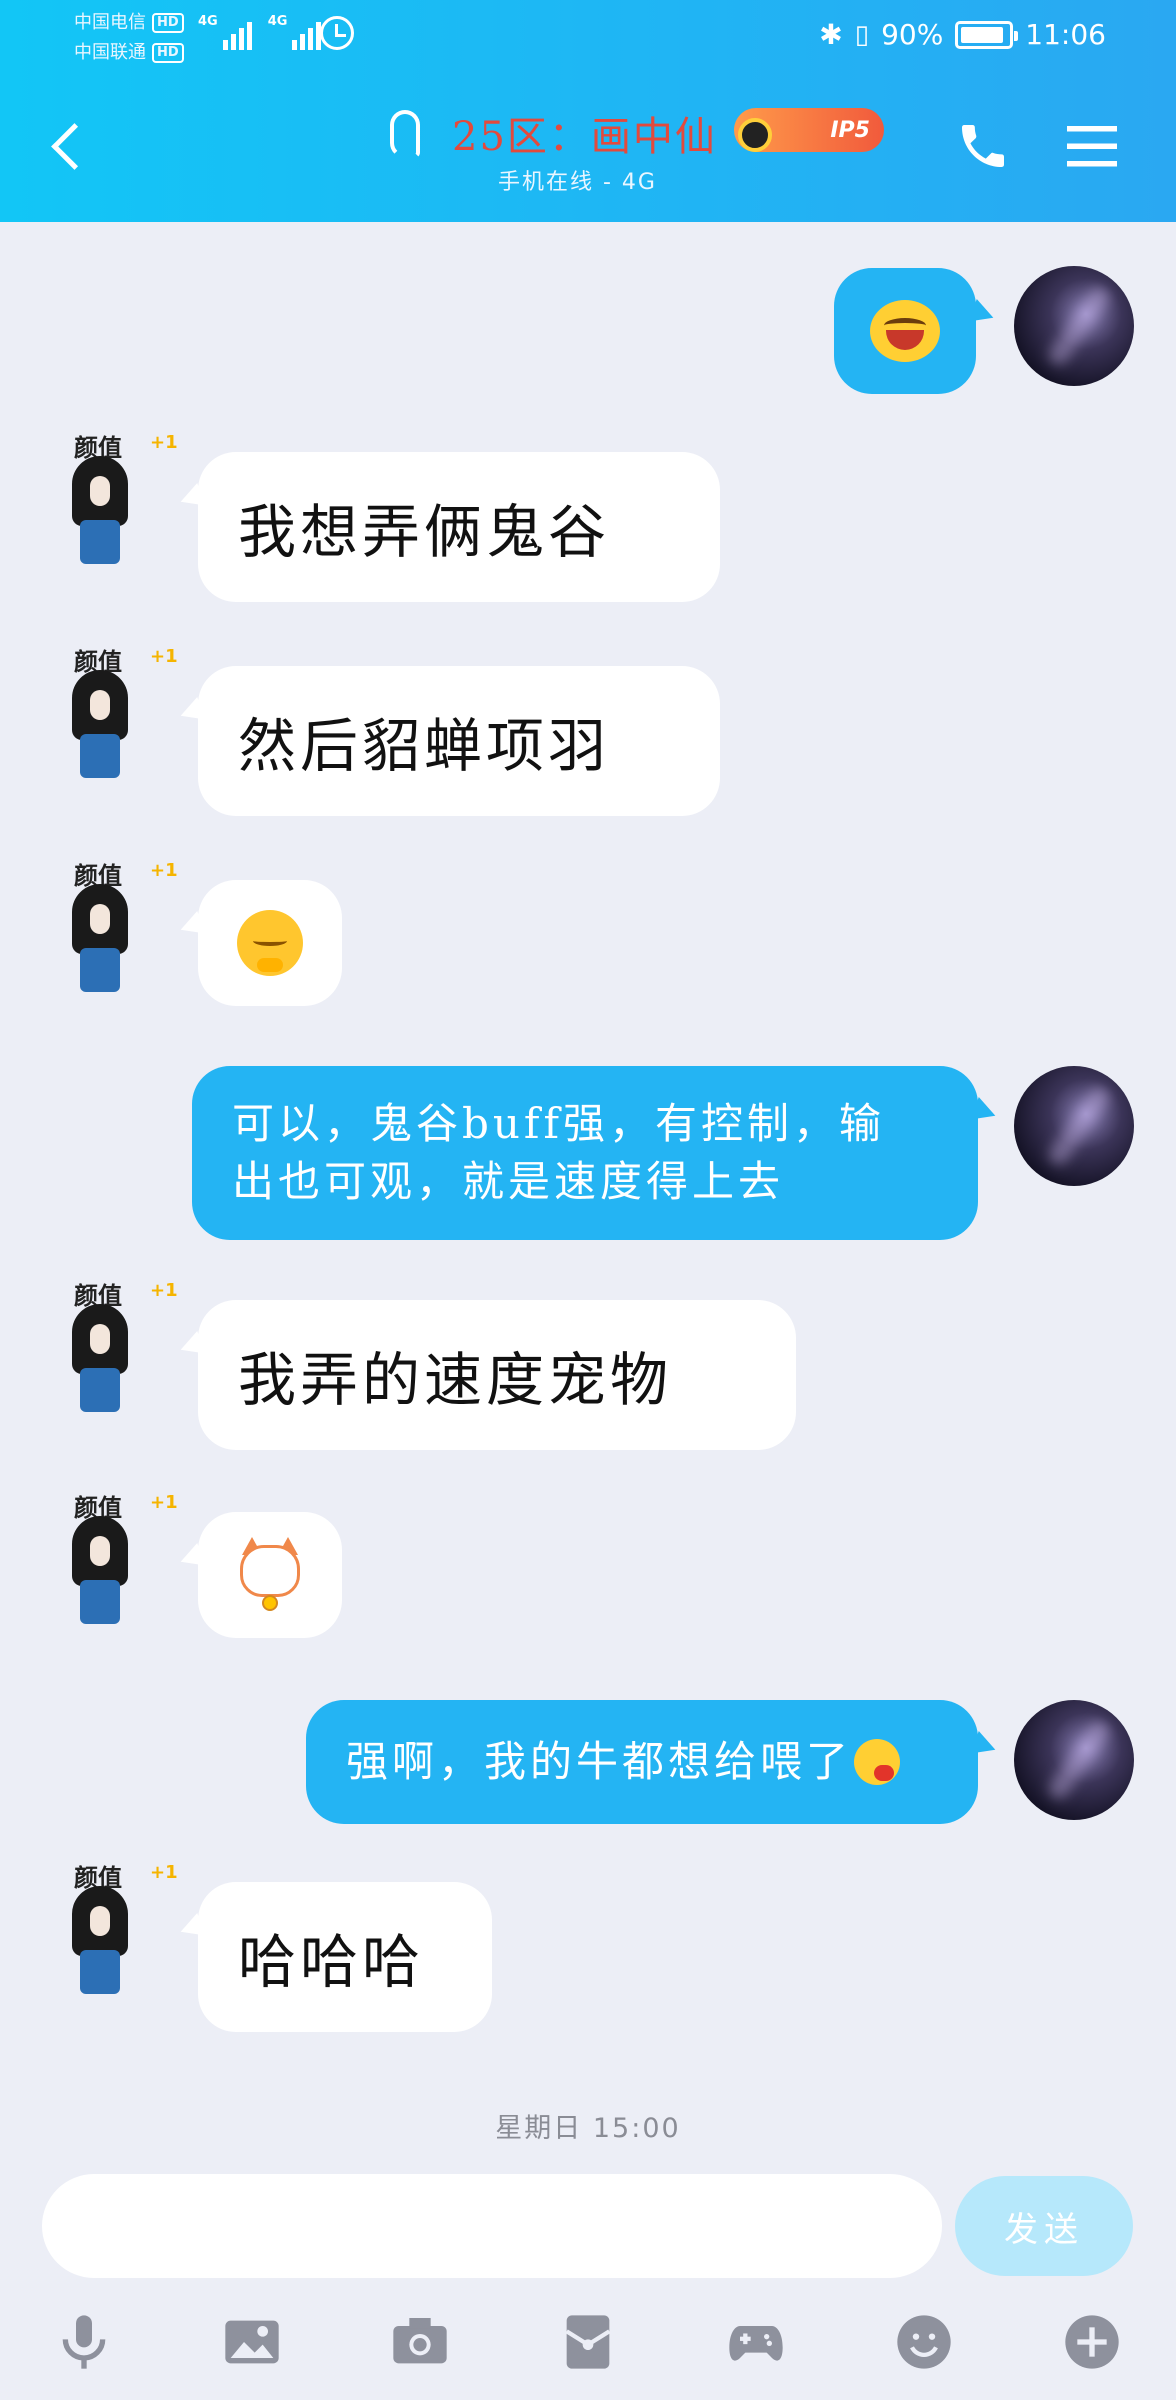 The height and width of the screenshot is (2400, 1176). I want to click on status-right: ✱ ▯ 90% 11:06, so click(962, 34).